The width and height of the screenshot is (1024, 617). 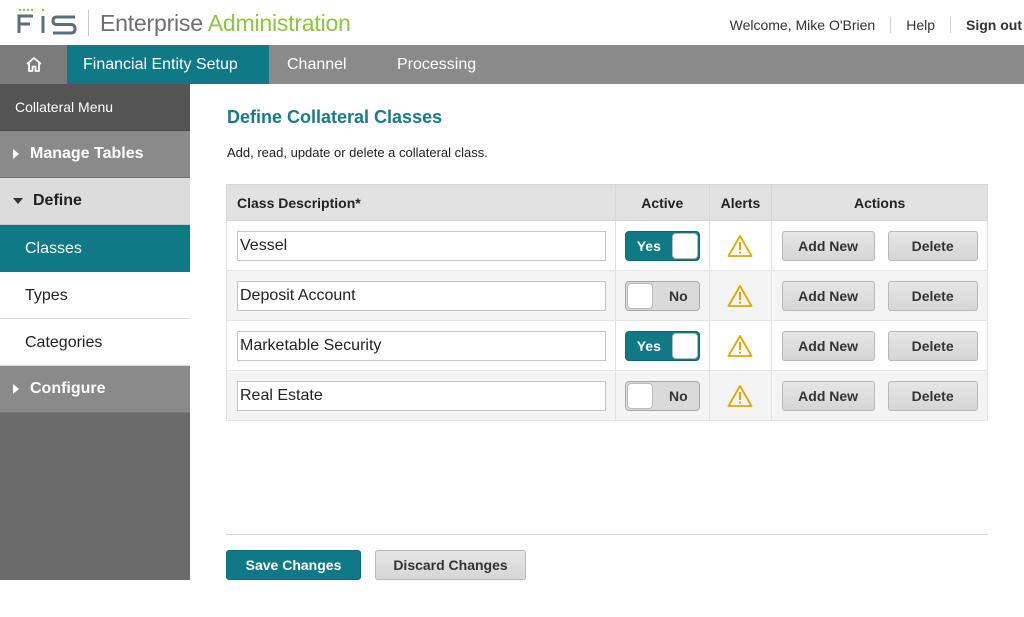 What do you see at coordinates (740, 202) in the screenshot?
I see `column-header-alerts: Alerts` at bounding box center [740, 202].